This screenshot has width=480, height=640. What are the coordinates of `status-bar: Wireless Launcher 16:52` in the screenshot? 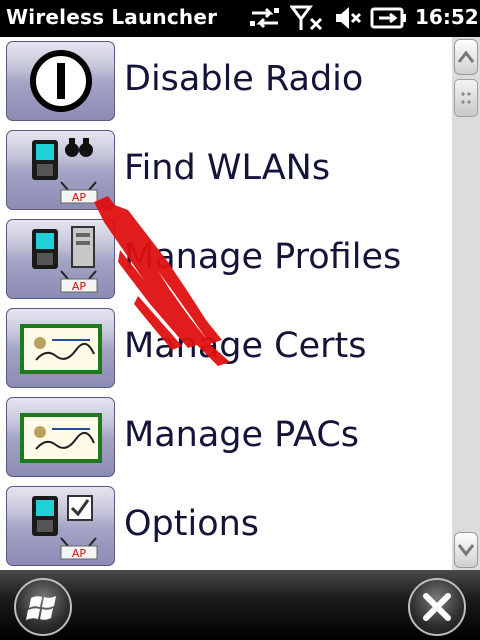 It's located at (240, 18).